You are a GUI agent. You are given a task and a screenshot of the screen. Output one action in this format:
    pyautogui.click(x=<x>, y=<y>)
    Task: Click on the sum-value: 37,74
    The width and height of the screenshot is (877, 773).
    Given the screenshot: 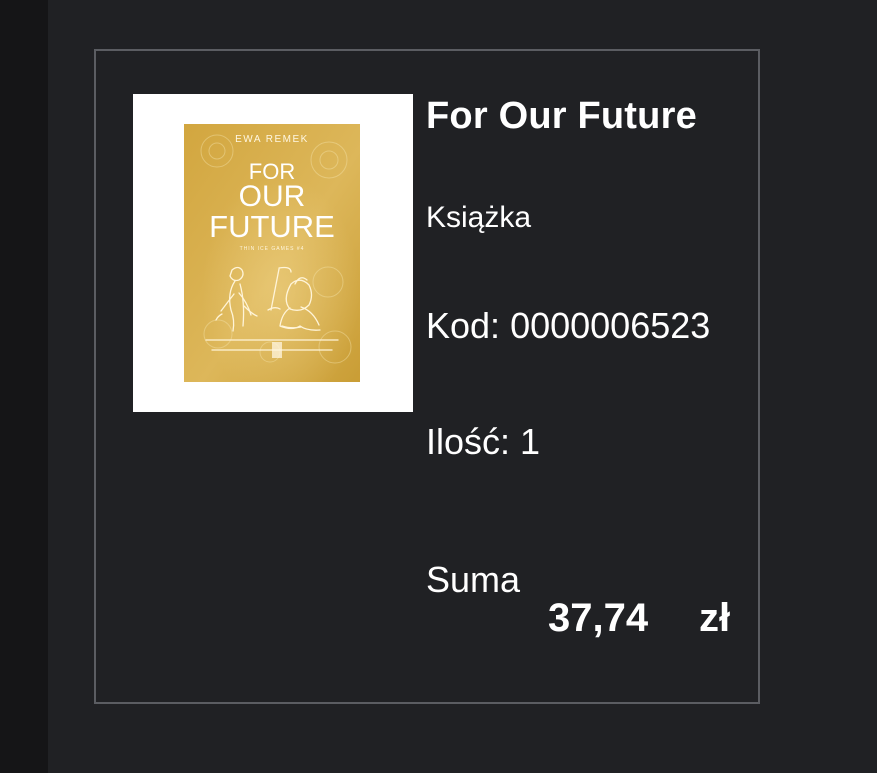 What is the action you would take?
    pyautogui.click(x=598, y=618)
    